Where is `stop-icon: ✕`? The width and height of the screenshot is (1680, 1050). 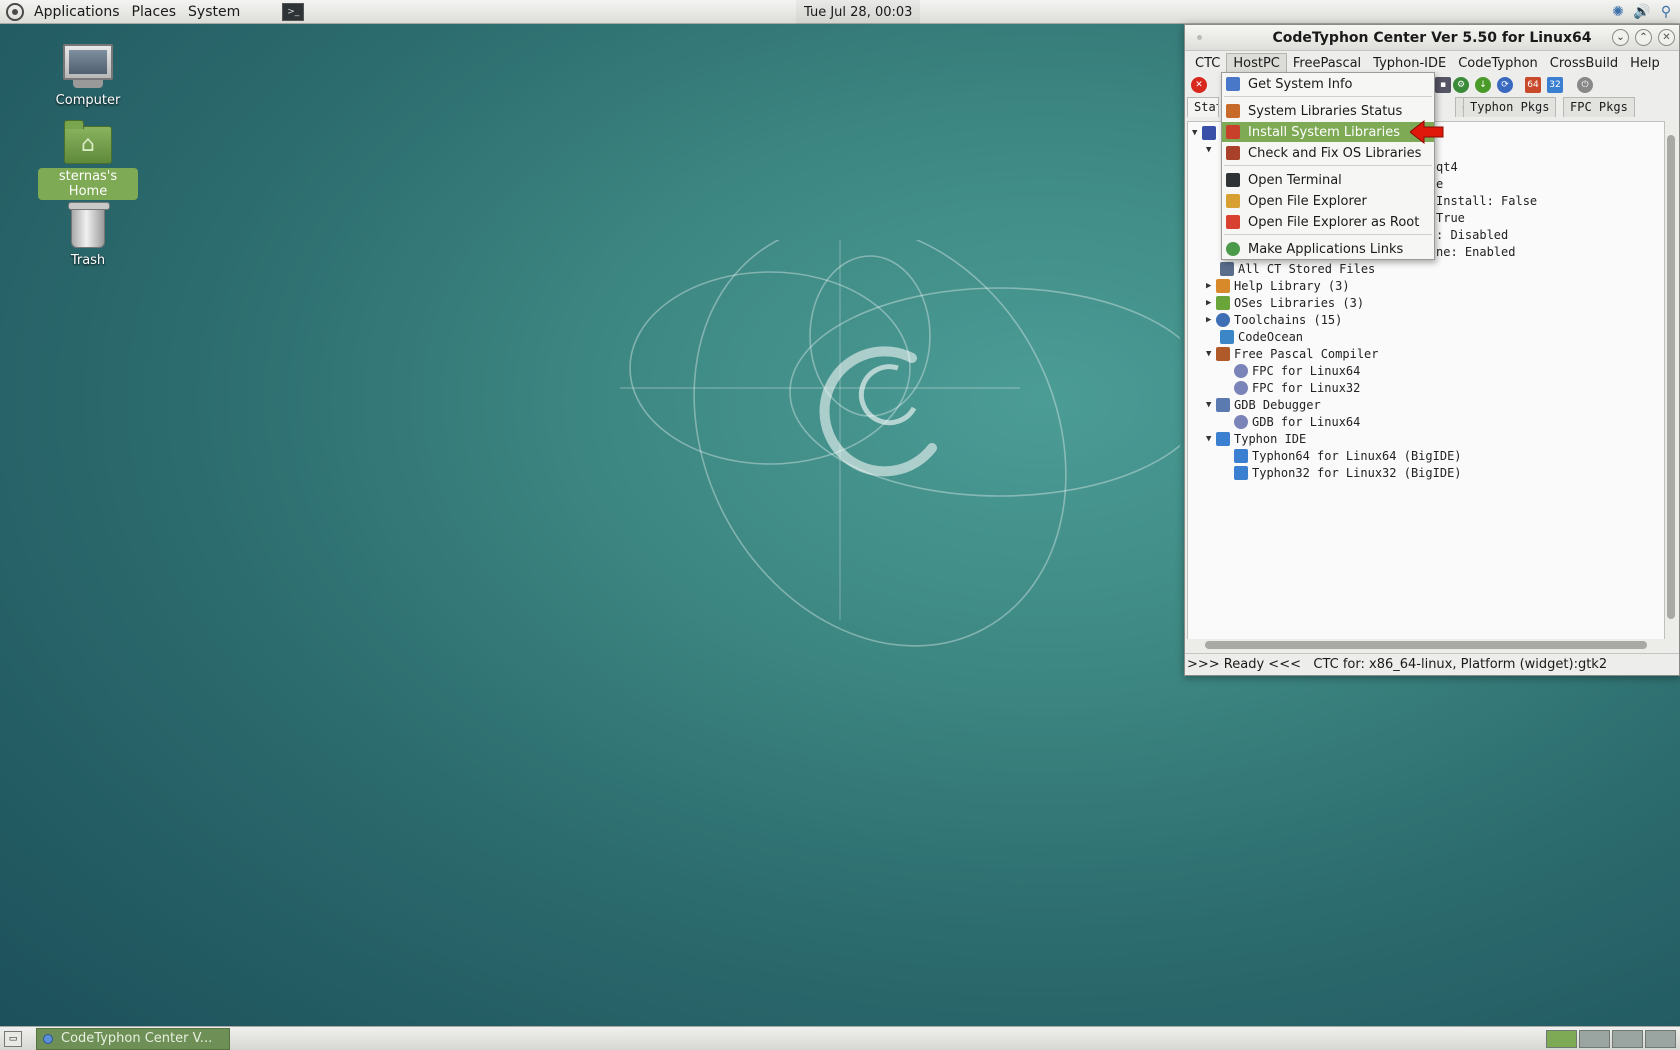
stop-icon: ✕ is located at coordinates (1199, 85).